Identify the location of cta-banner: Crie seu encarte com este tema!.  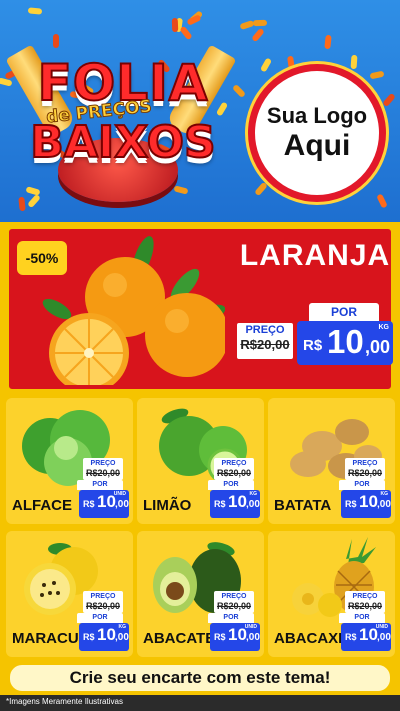
(200, 678).